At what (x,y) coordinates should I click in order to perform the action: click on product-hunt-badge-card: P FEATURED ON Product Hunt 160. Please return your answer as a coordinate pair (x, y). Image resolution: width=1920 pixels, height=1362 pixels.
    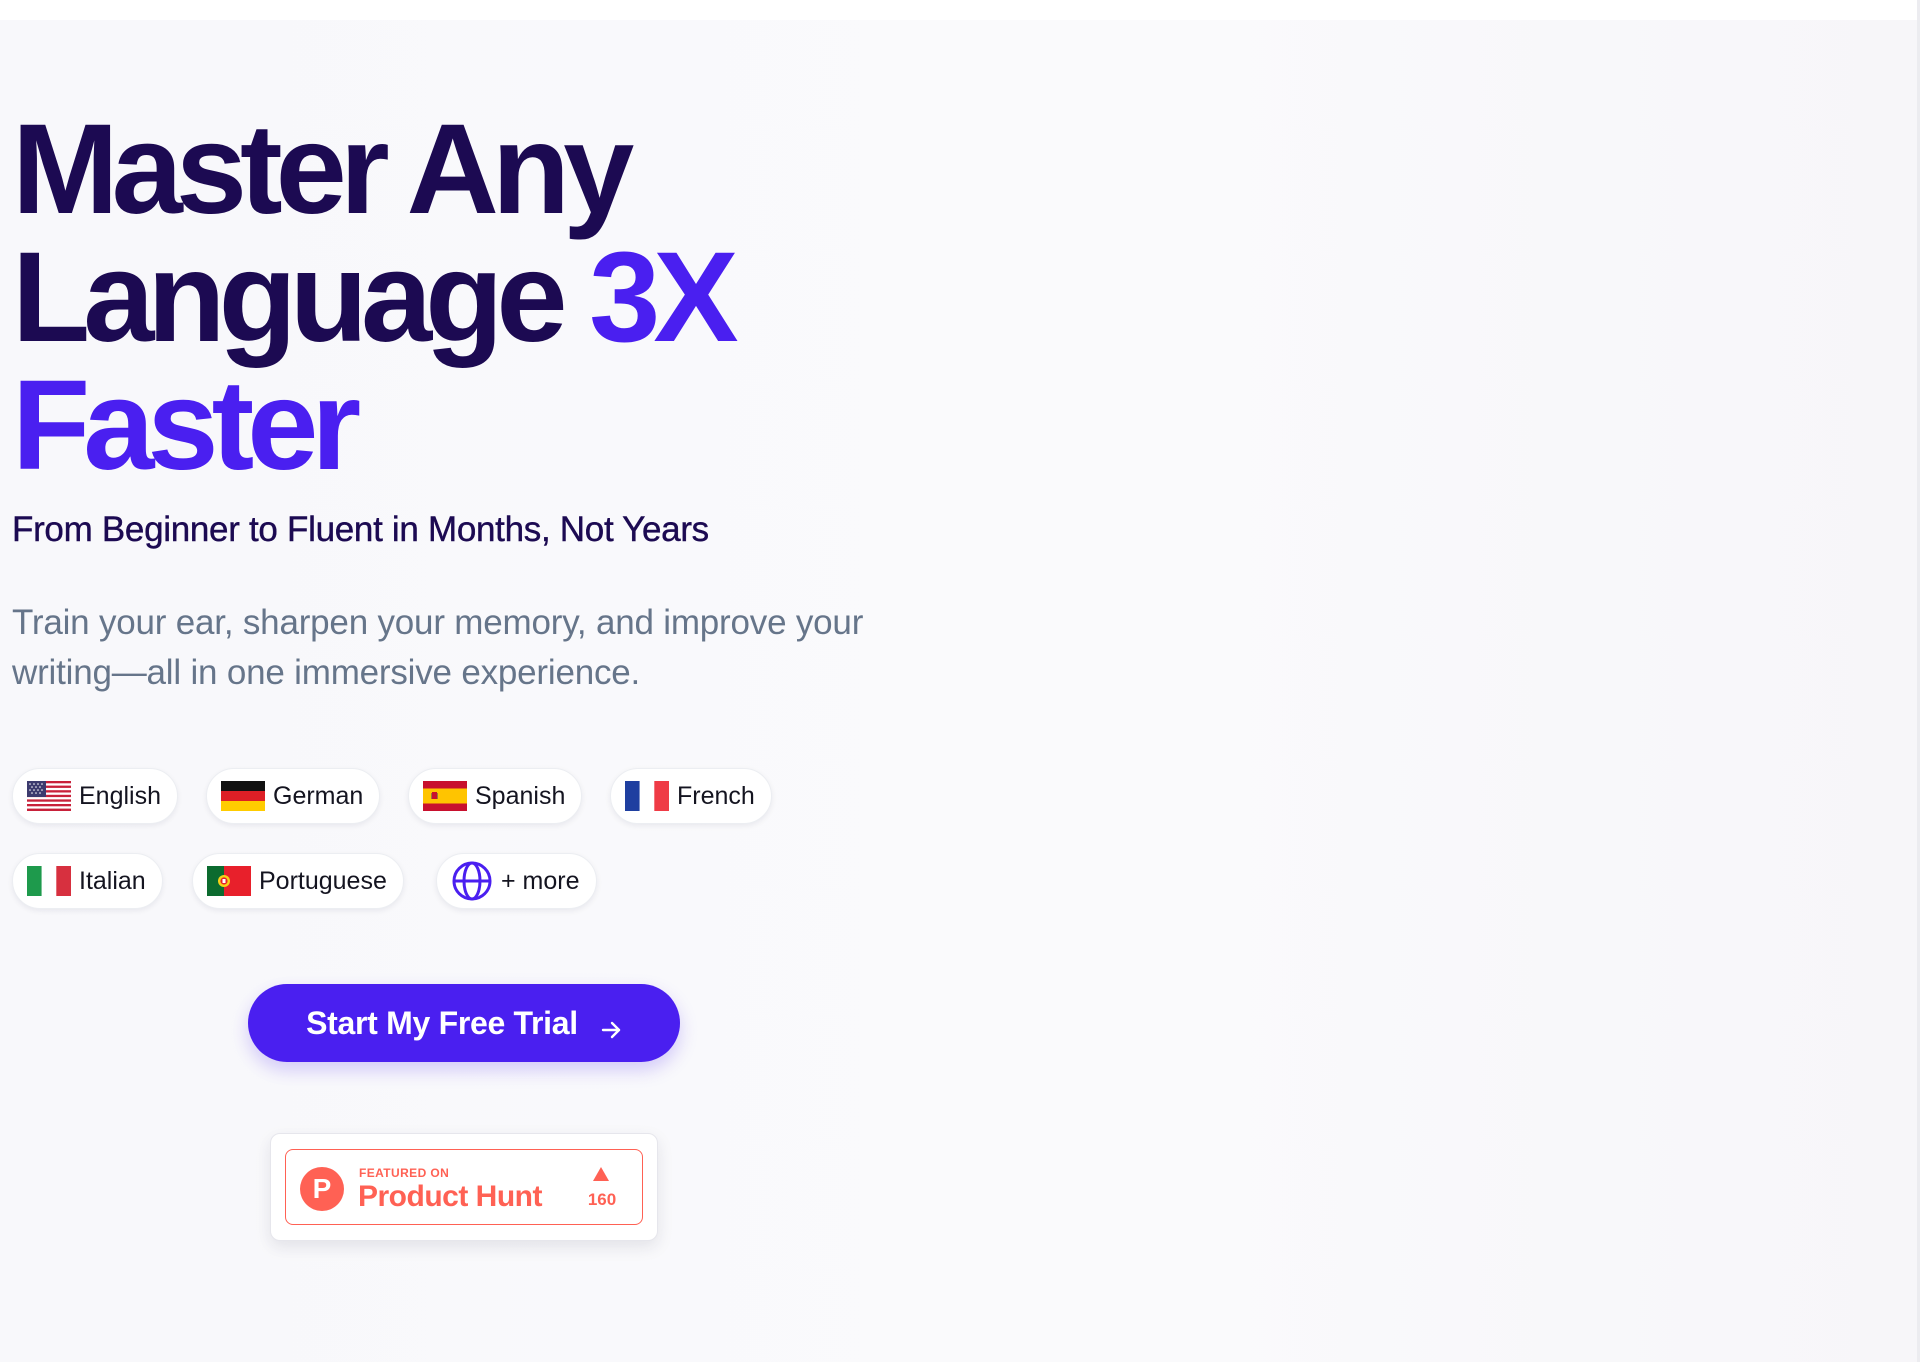
    Looking at the image, I should click on (464, 1187).